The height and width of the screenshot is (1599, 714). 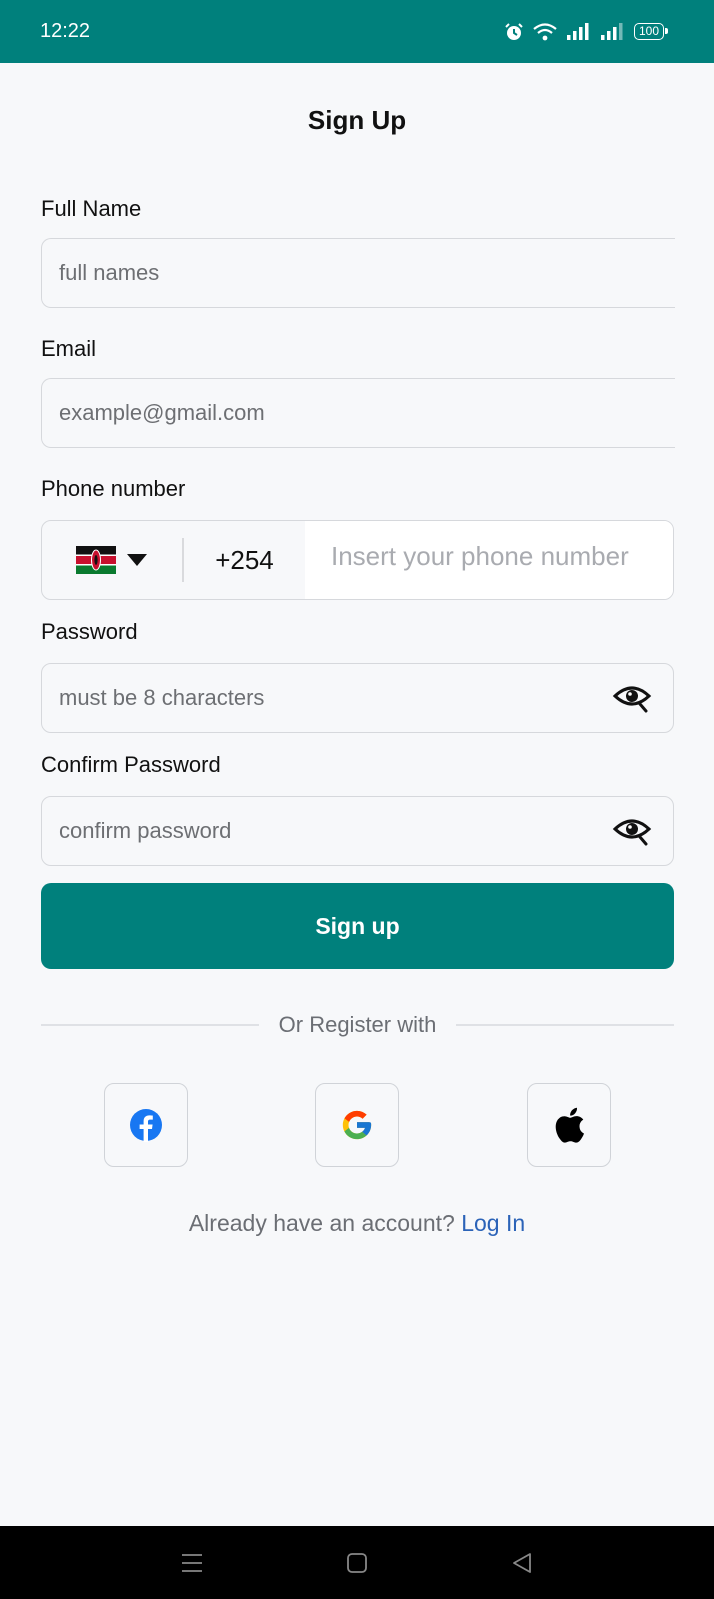 I want to click on facebook-button, so click(x=146, y=1125).